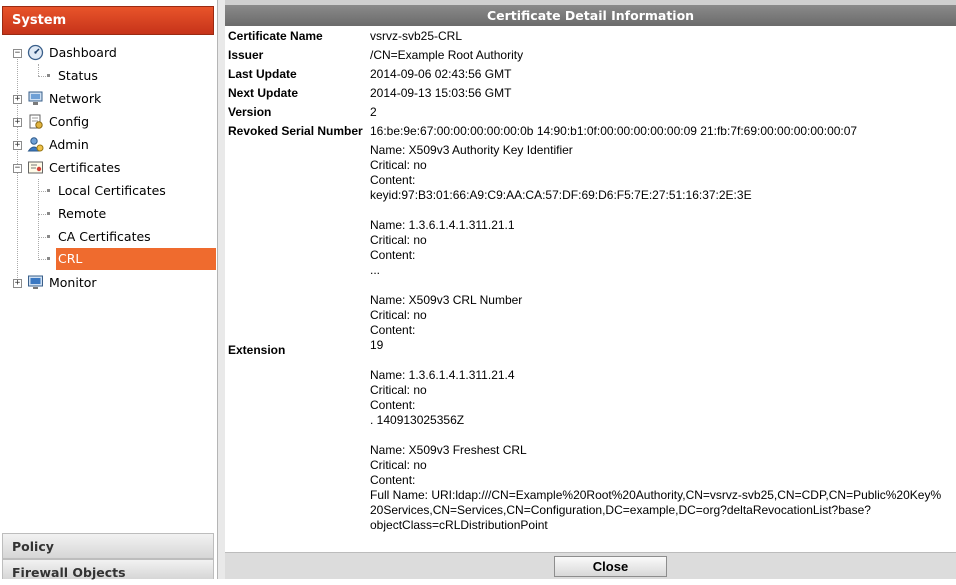  Describe the element at coordinates (417, 420) in the screenshot. I see `extension-line: . 140913025356Z` at that location.